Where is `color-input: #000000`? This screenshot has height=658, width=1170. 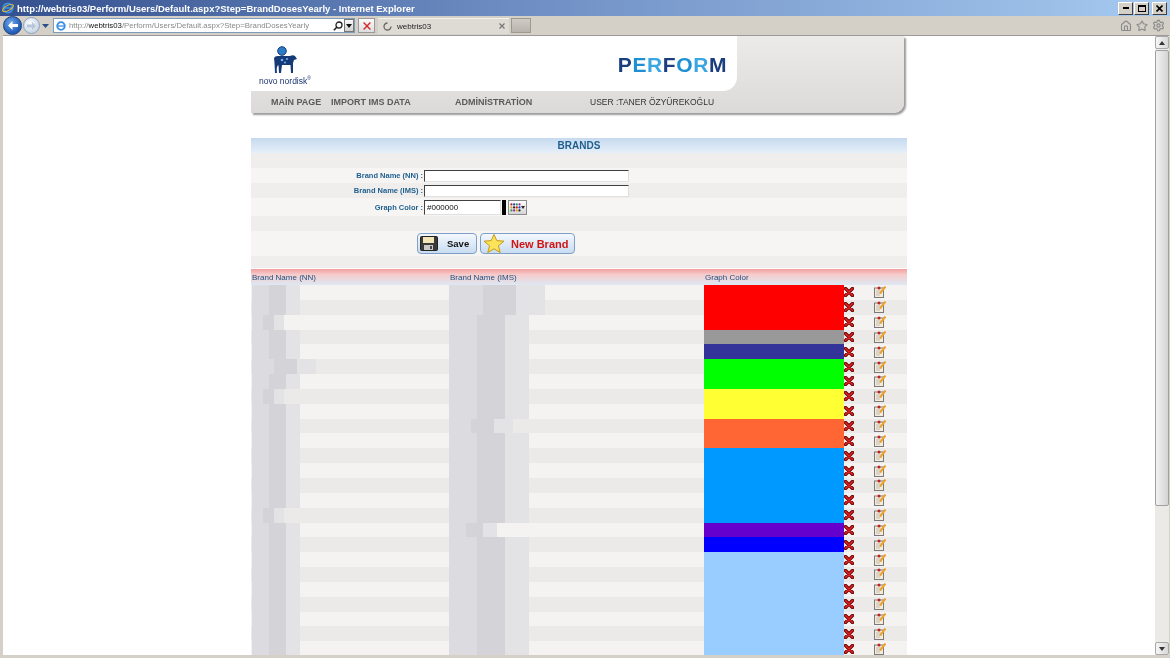 color-input: #000000 is located at coordinates (462, 207).